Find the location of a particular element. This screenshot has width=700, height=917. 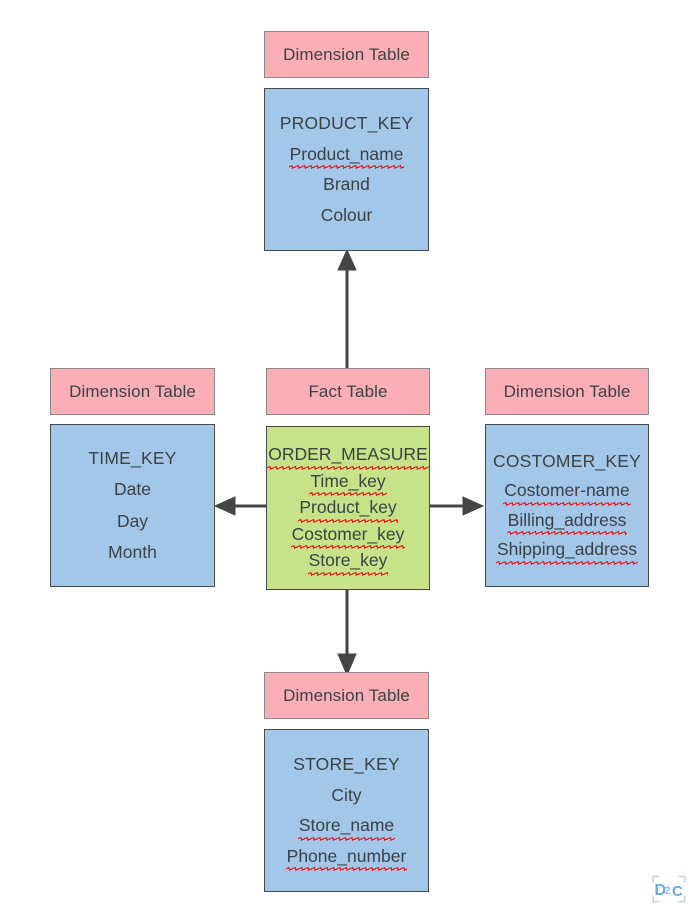

d2c-watermark-logo: D 2 C is located at coordinates (669, 889).